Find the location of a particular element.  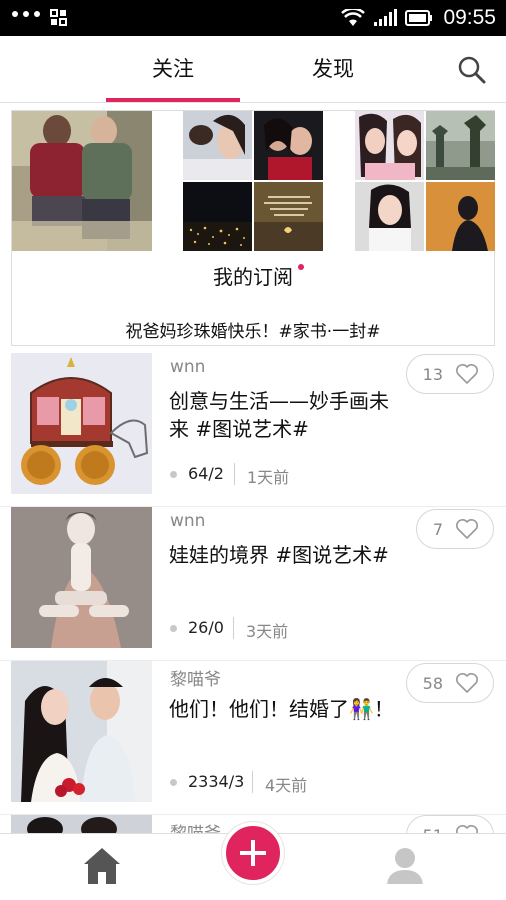

top-nav: 关注 发现 is located at coordinates (253, 69).